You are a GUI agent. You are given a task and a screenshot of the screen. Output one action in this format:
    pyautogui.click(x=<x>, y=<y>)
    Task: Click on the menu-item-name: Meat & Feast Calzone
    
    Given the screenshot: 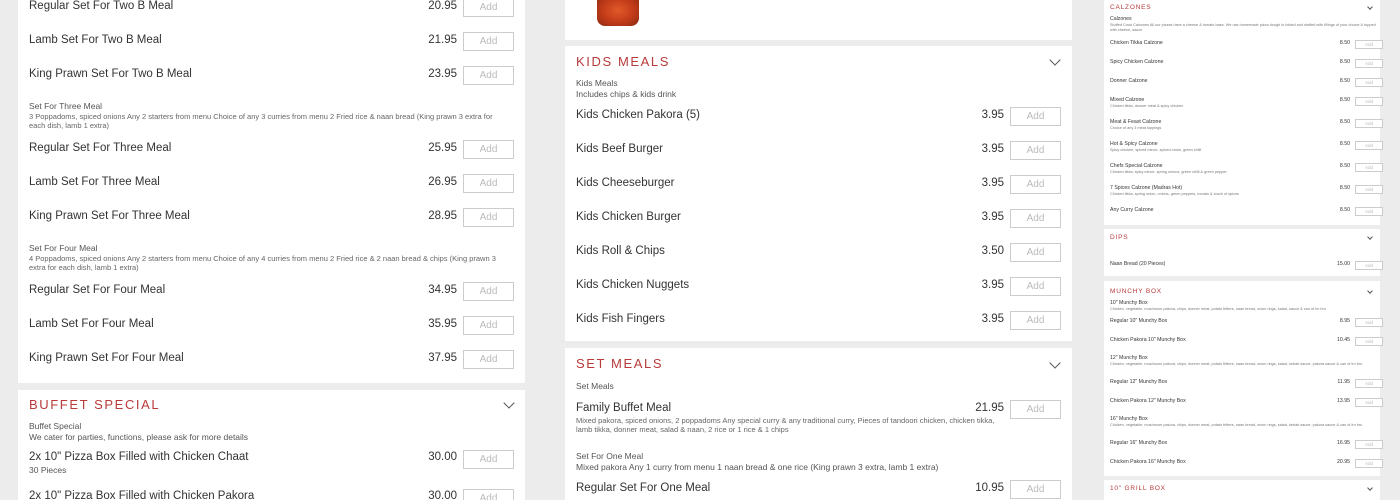 What is the action you would take?
    pyautogui.click(x=1136, y=122)
    